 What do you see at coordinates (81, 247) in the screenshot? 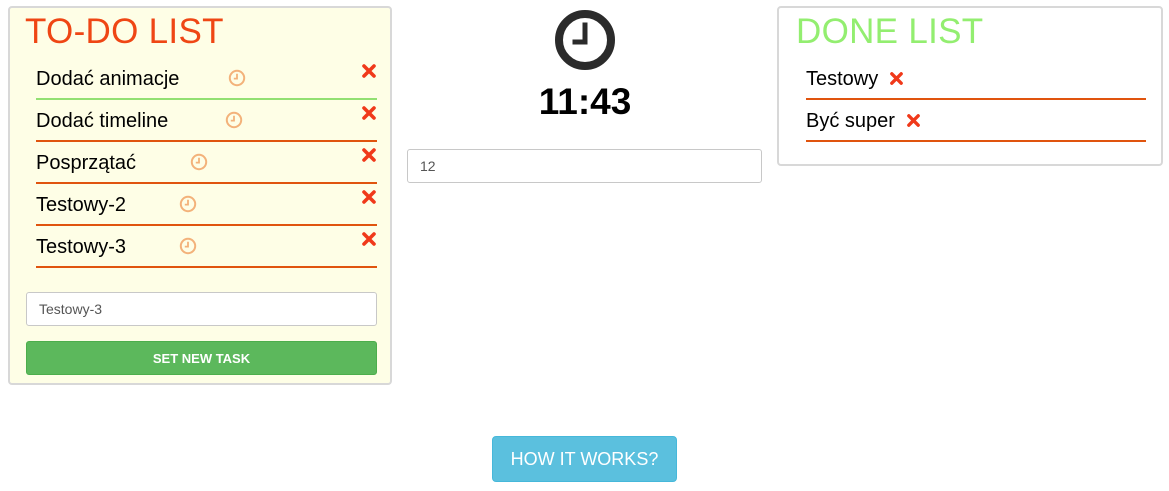
I see `todo-item-label: Testowy-3` at bounding box center [81, 247].